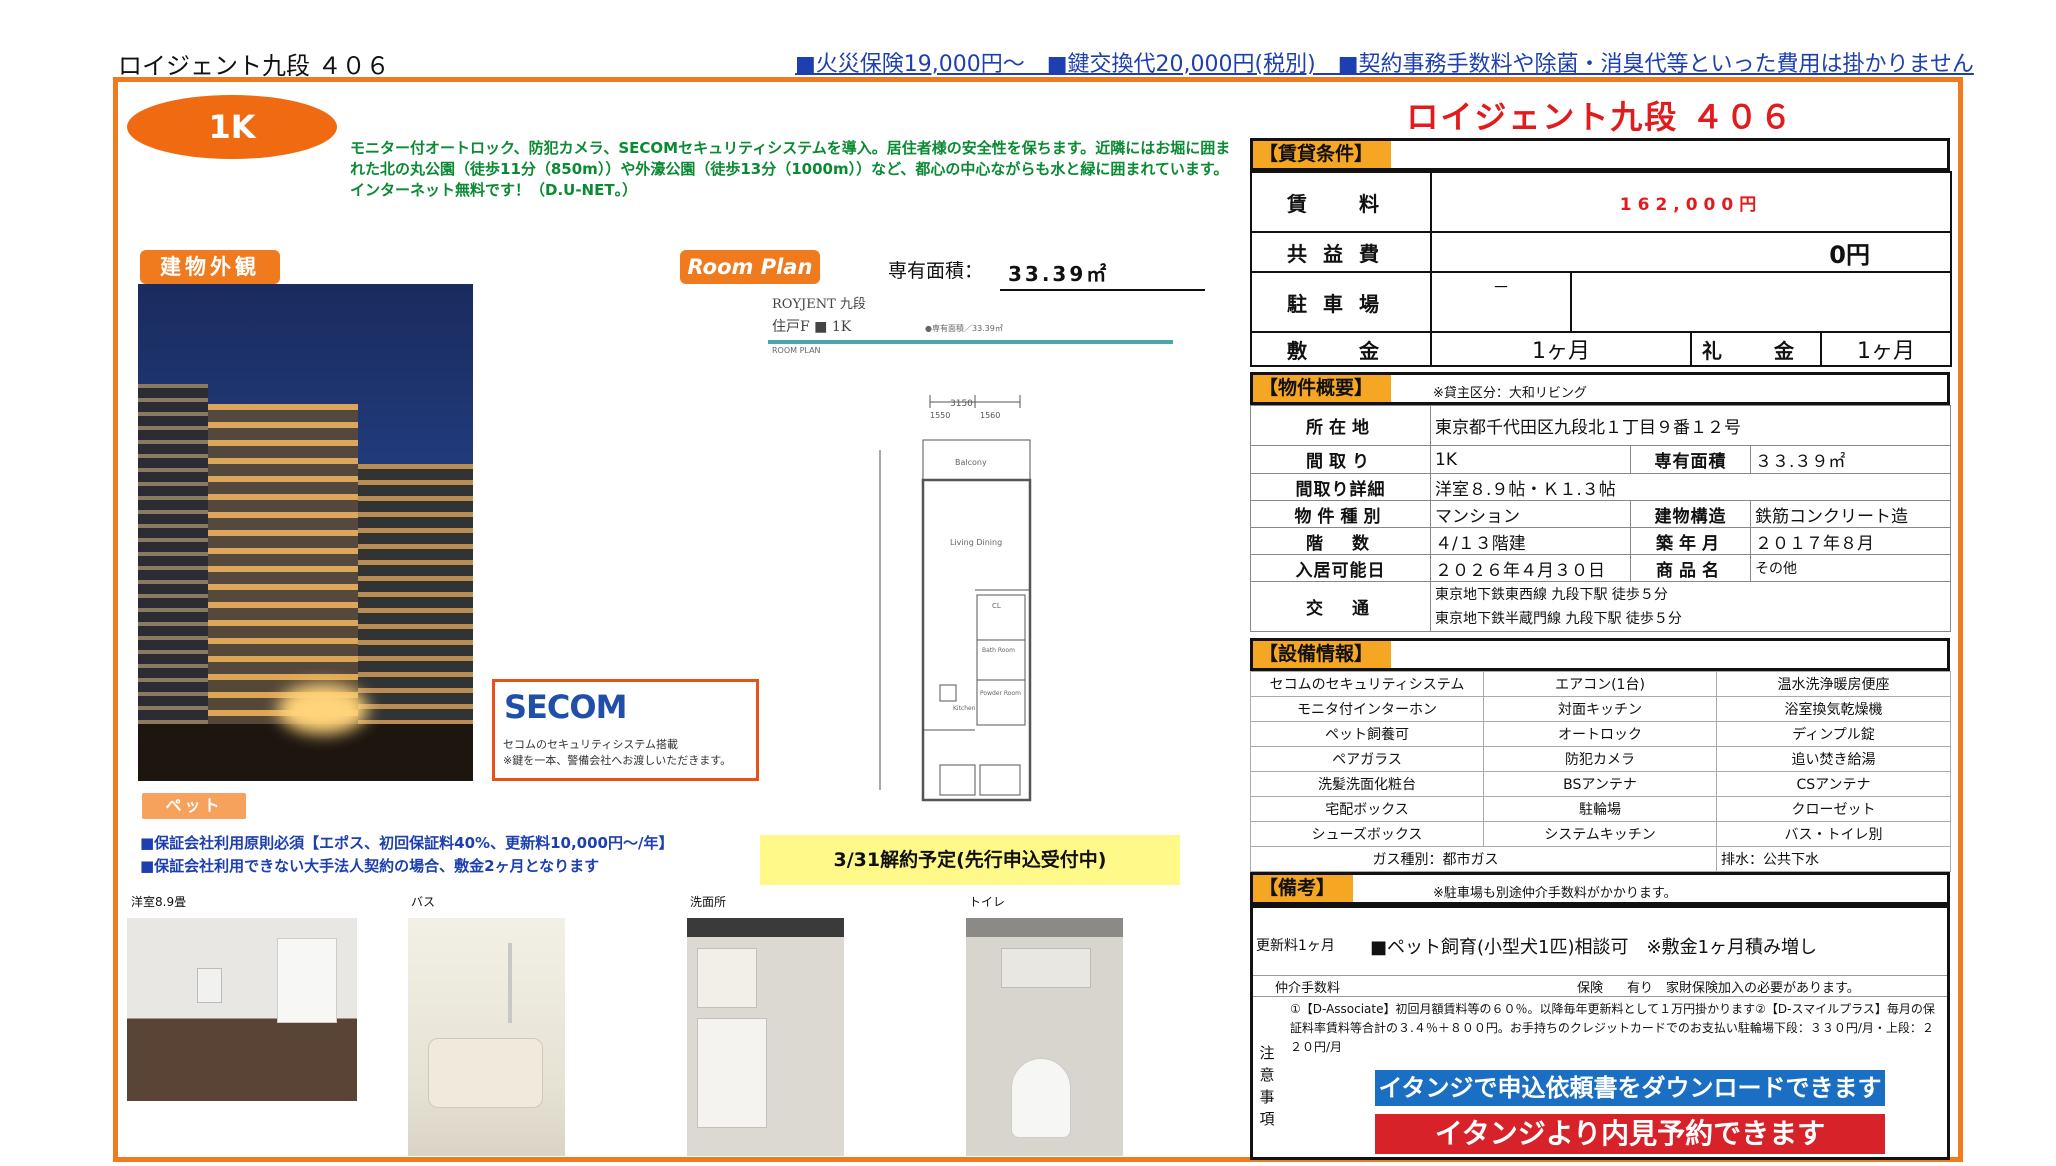 The width and height of the screenshot is (2056, 1166). What do you see at coordinates (1308, 988) in the screenshot?
I see `brokerage-fee-label: 仲介手数料` at bounding box center [1308, 988].